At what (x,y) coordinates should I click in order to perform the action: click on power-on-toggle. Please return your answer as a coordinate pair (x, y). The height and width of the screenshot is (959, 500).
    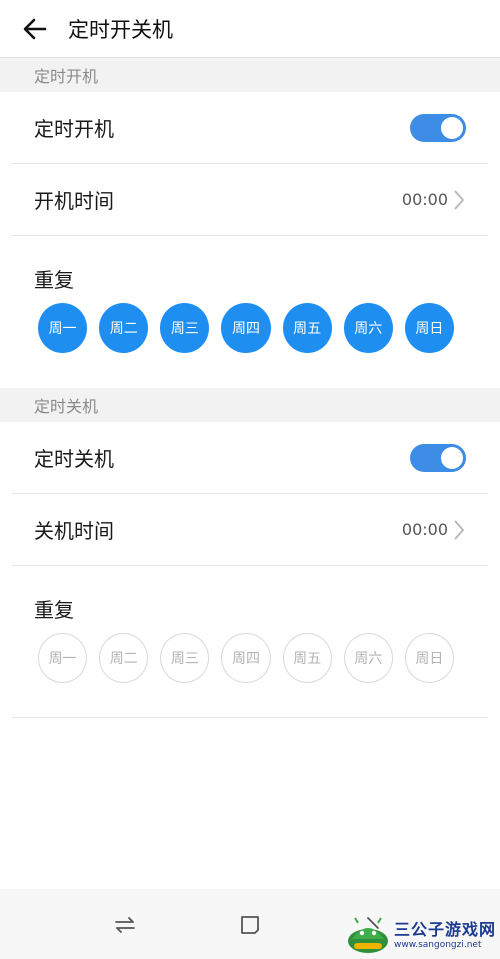
    Looking at the image, I should click on (438, 127).